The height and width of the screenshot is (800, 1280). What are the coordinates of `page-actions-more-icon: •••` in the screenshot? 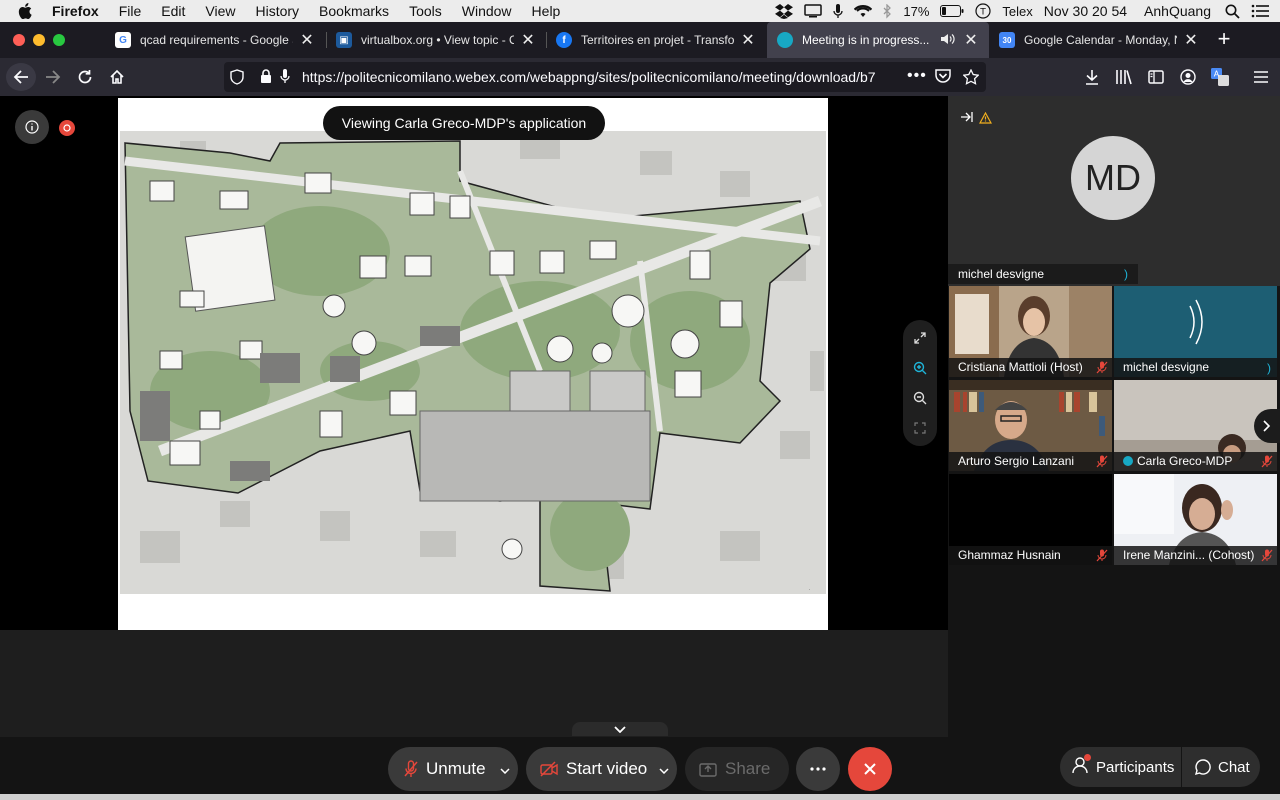 It's located at (917, 76).